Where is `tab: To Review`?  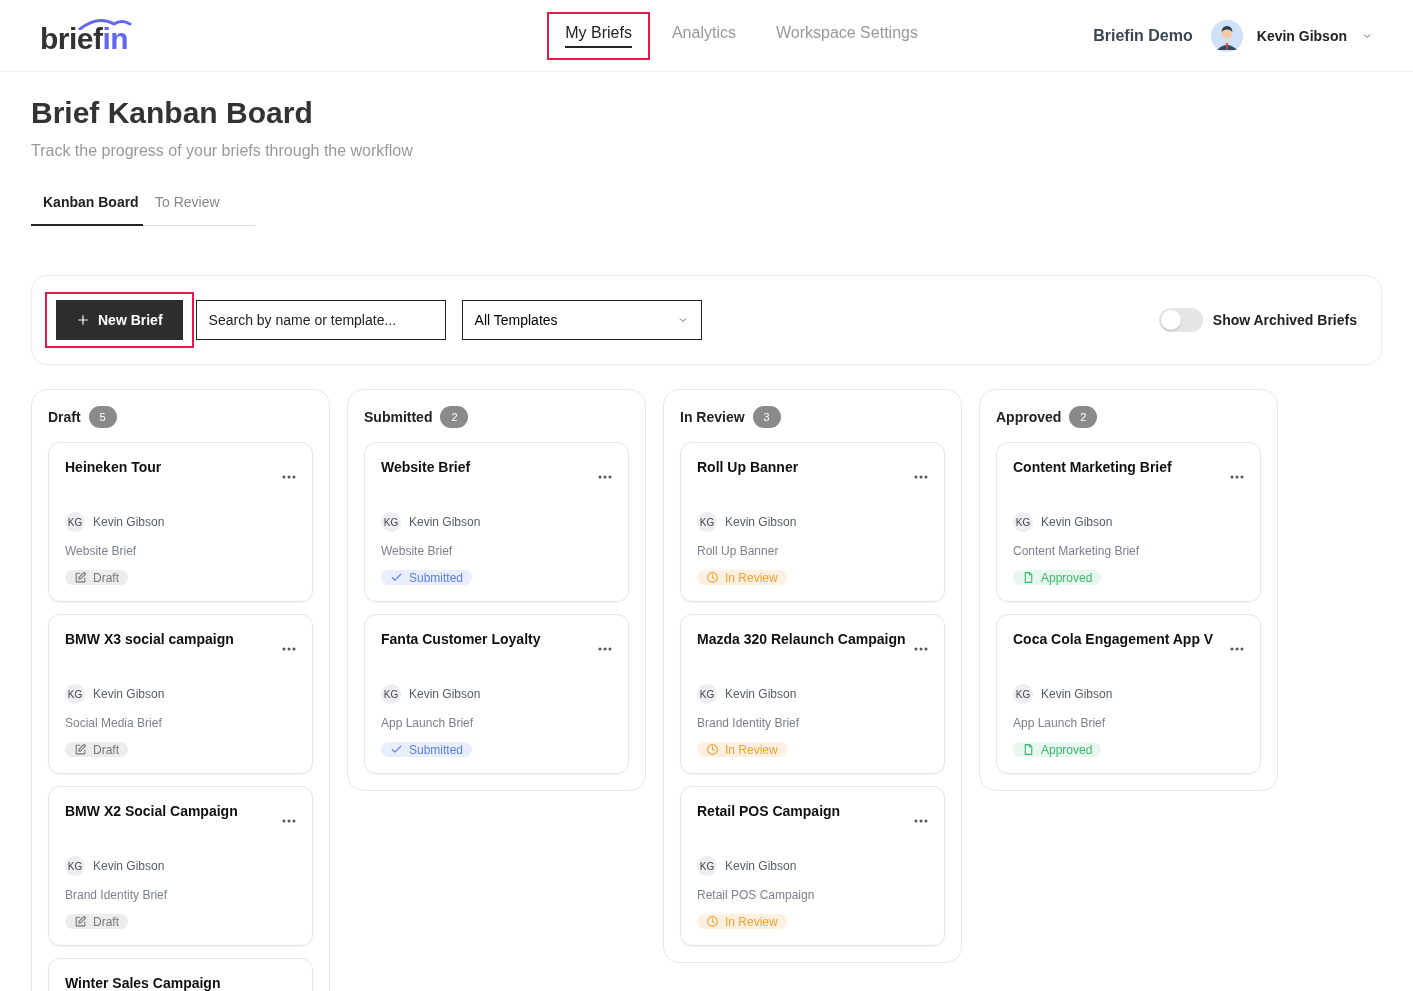 tab: To Review is located at coordinates (187, 205).